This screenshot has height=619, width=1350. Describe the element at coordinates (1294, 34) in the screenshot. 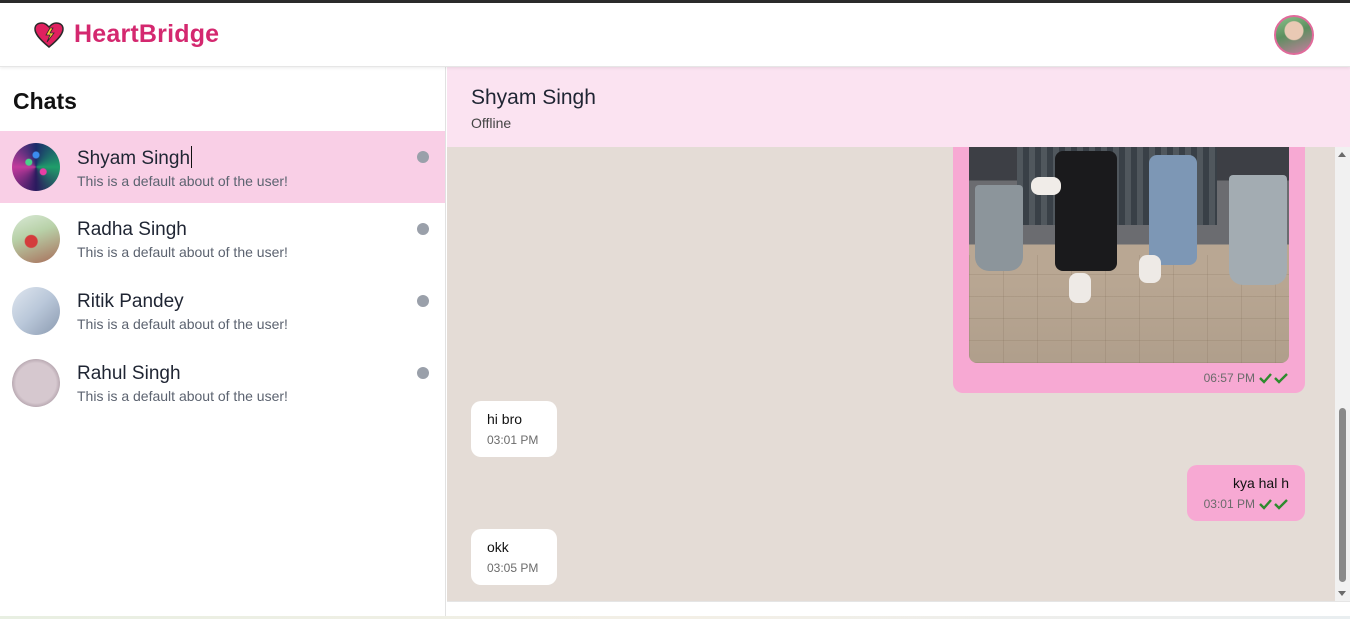

I see `user-profile-avatar` at that location.